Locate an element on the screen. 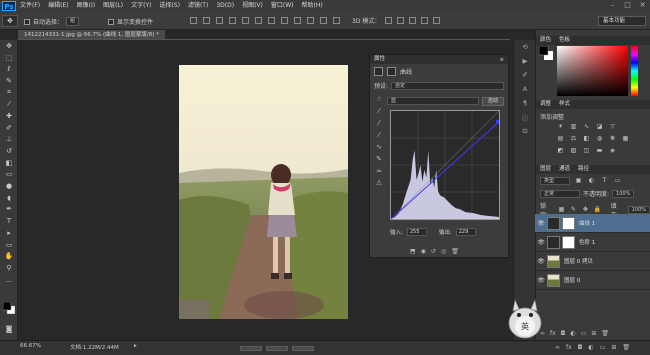 The height and width of the screenshot is (355, 650). lasso-tool-icon: ℓ is located at coordinates (9, 69).